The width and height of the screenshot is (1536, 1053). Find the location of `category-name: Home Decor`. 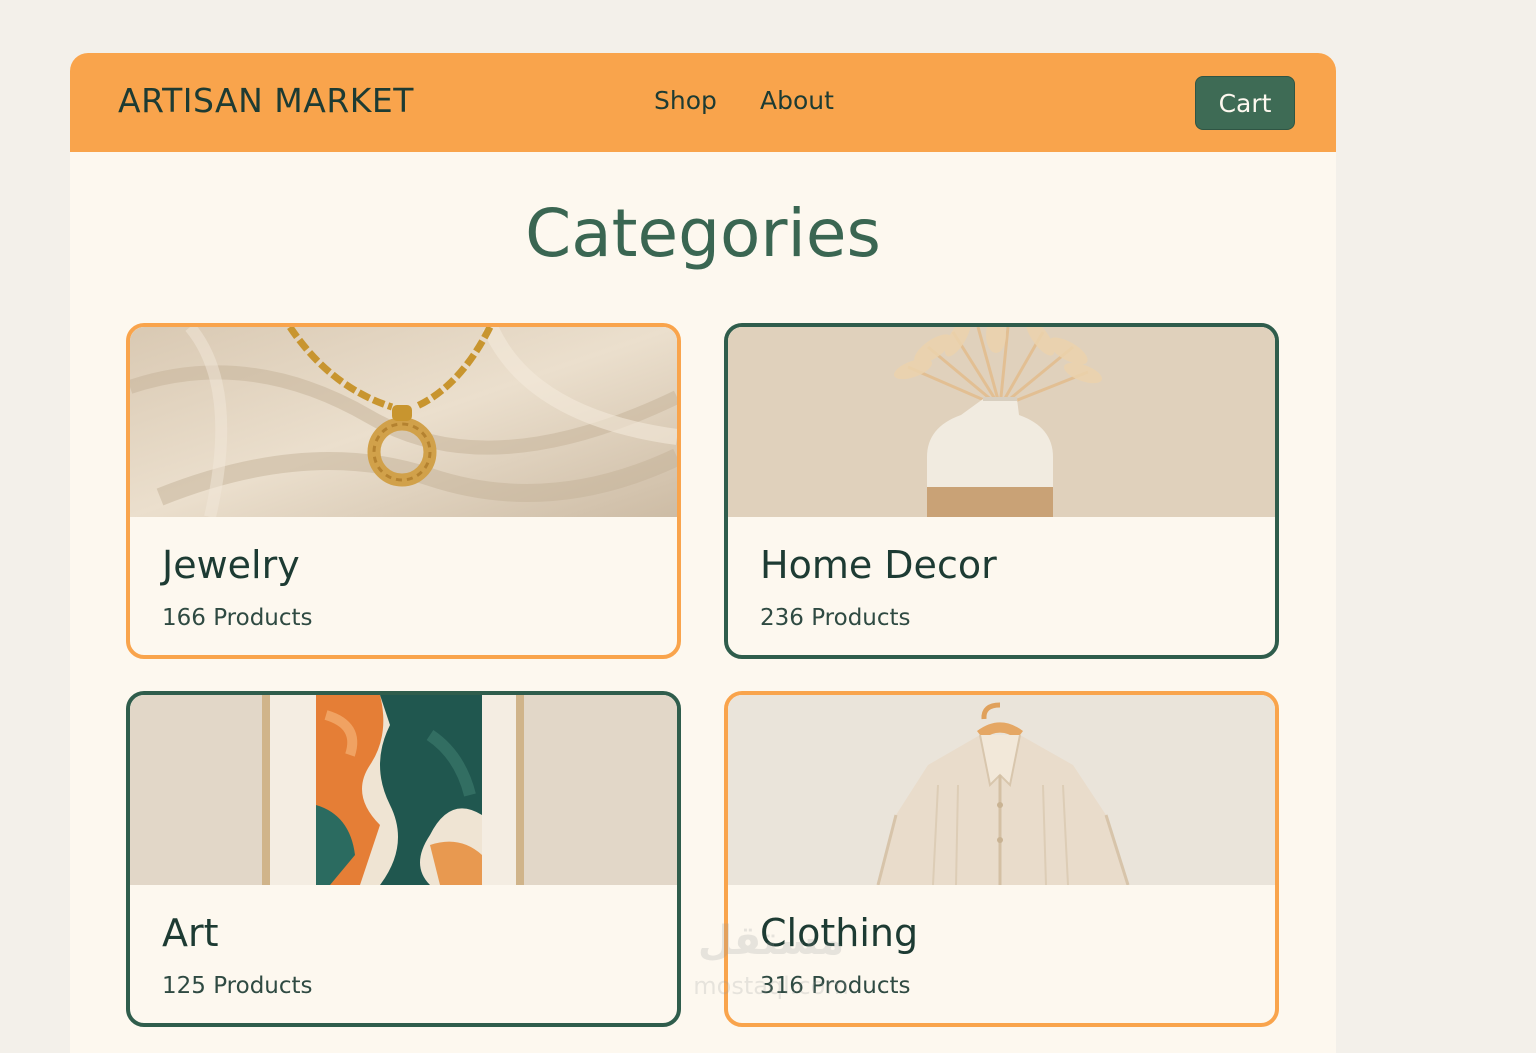

category-name: Home Decor is located at coordinates (878, 565).